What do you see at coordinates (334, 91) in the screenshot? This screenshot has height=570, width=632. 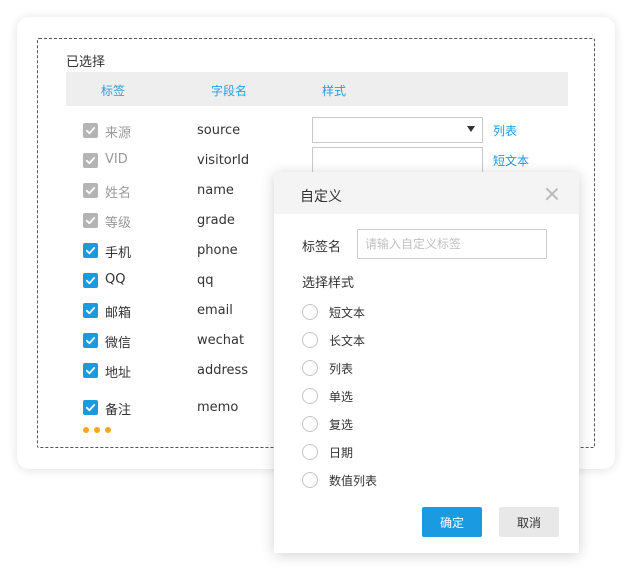 I see `header-style: 样式` at bounding box center [334, 91].